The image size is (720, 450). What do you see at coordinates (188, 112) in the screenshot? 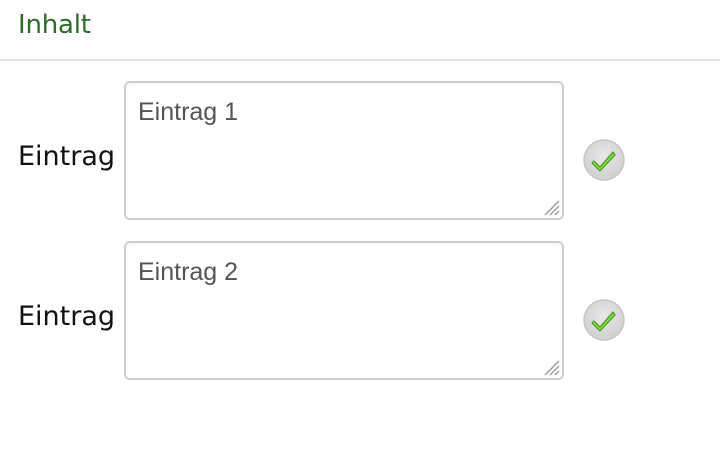
I see `entry-textarea-value: Eintrag 1` at bounding box center [188, 112].